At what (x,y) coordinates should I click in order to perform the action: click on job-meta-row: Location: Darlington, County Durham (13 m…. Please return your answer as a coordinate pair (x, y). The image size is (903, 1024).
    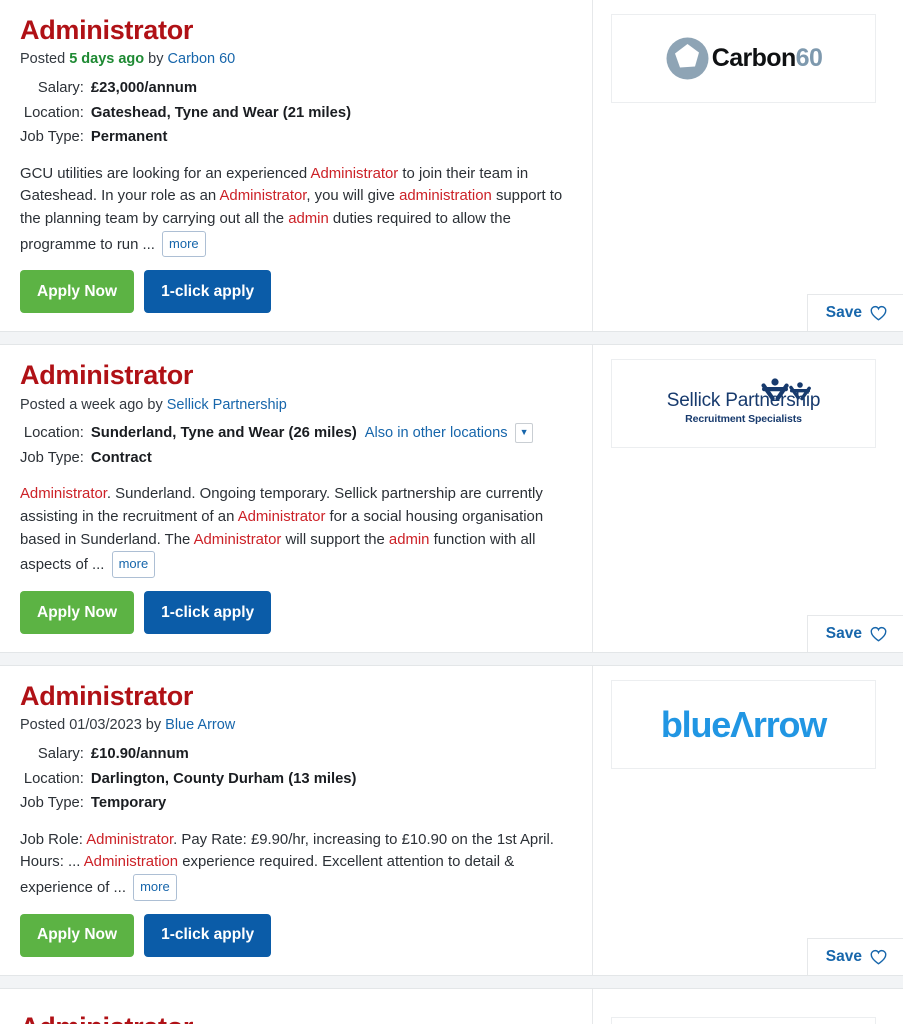
    Looking at the image, I should click on (188, 781).